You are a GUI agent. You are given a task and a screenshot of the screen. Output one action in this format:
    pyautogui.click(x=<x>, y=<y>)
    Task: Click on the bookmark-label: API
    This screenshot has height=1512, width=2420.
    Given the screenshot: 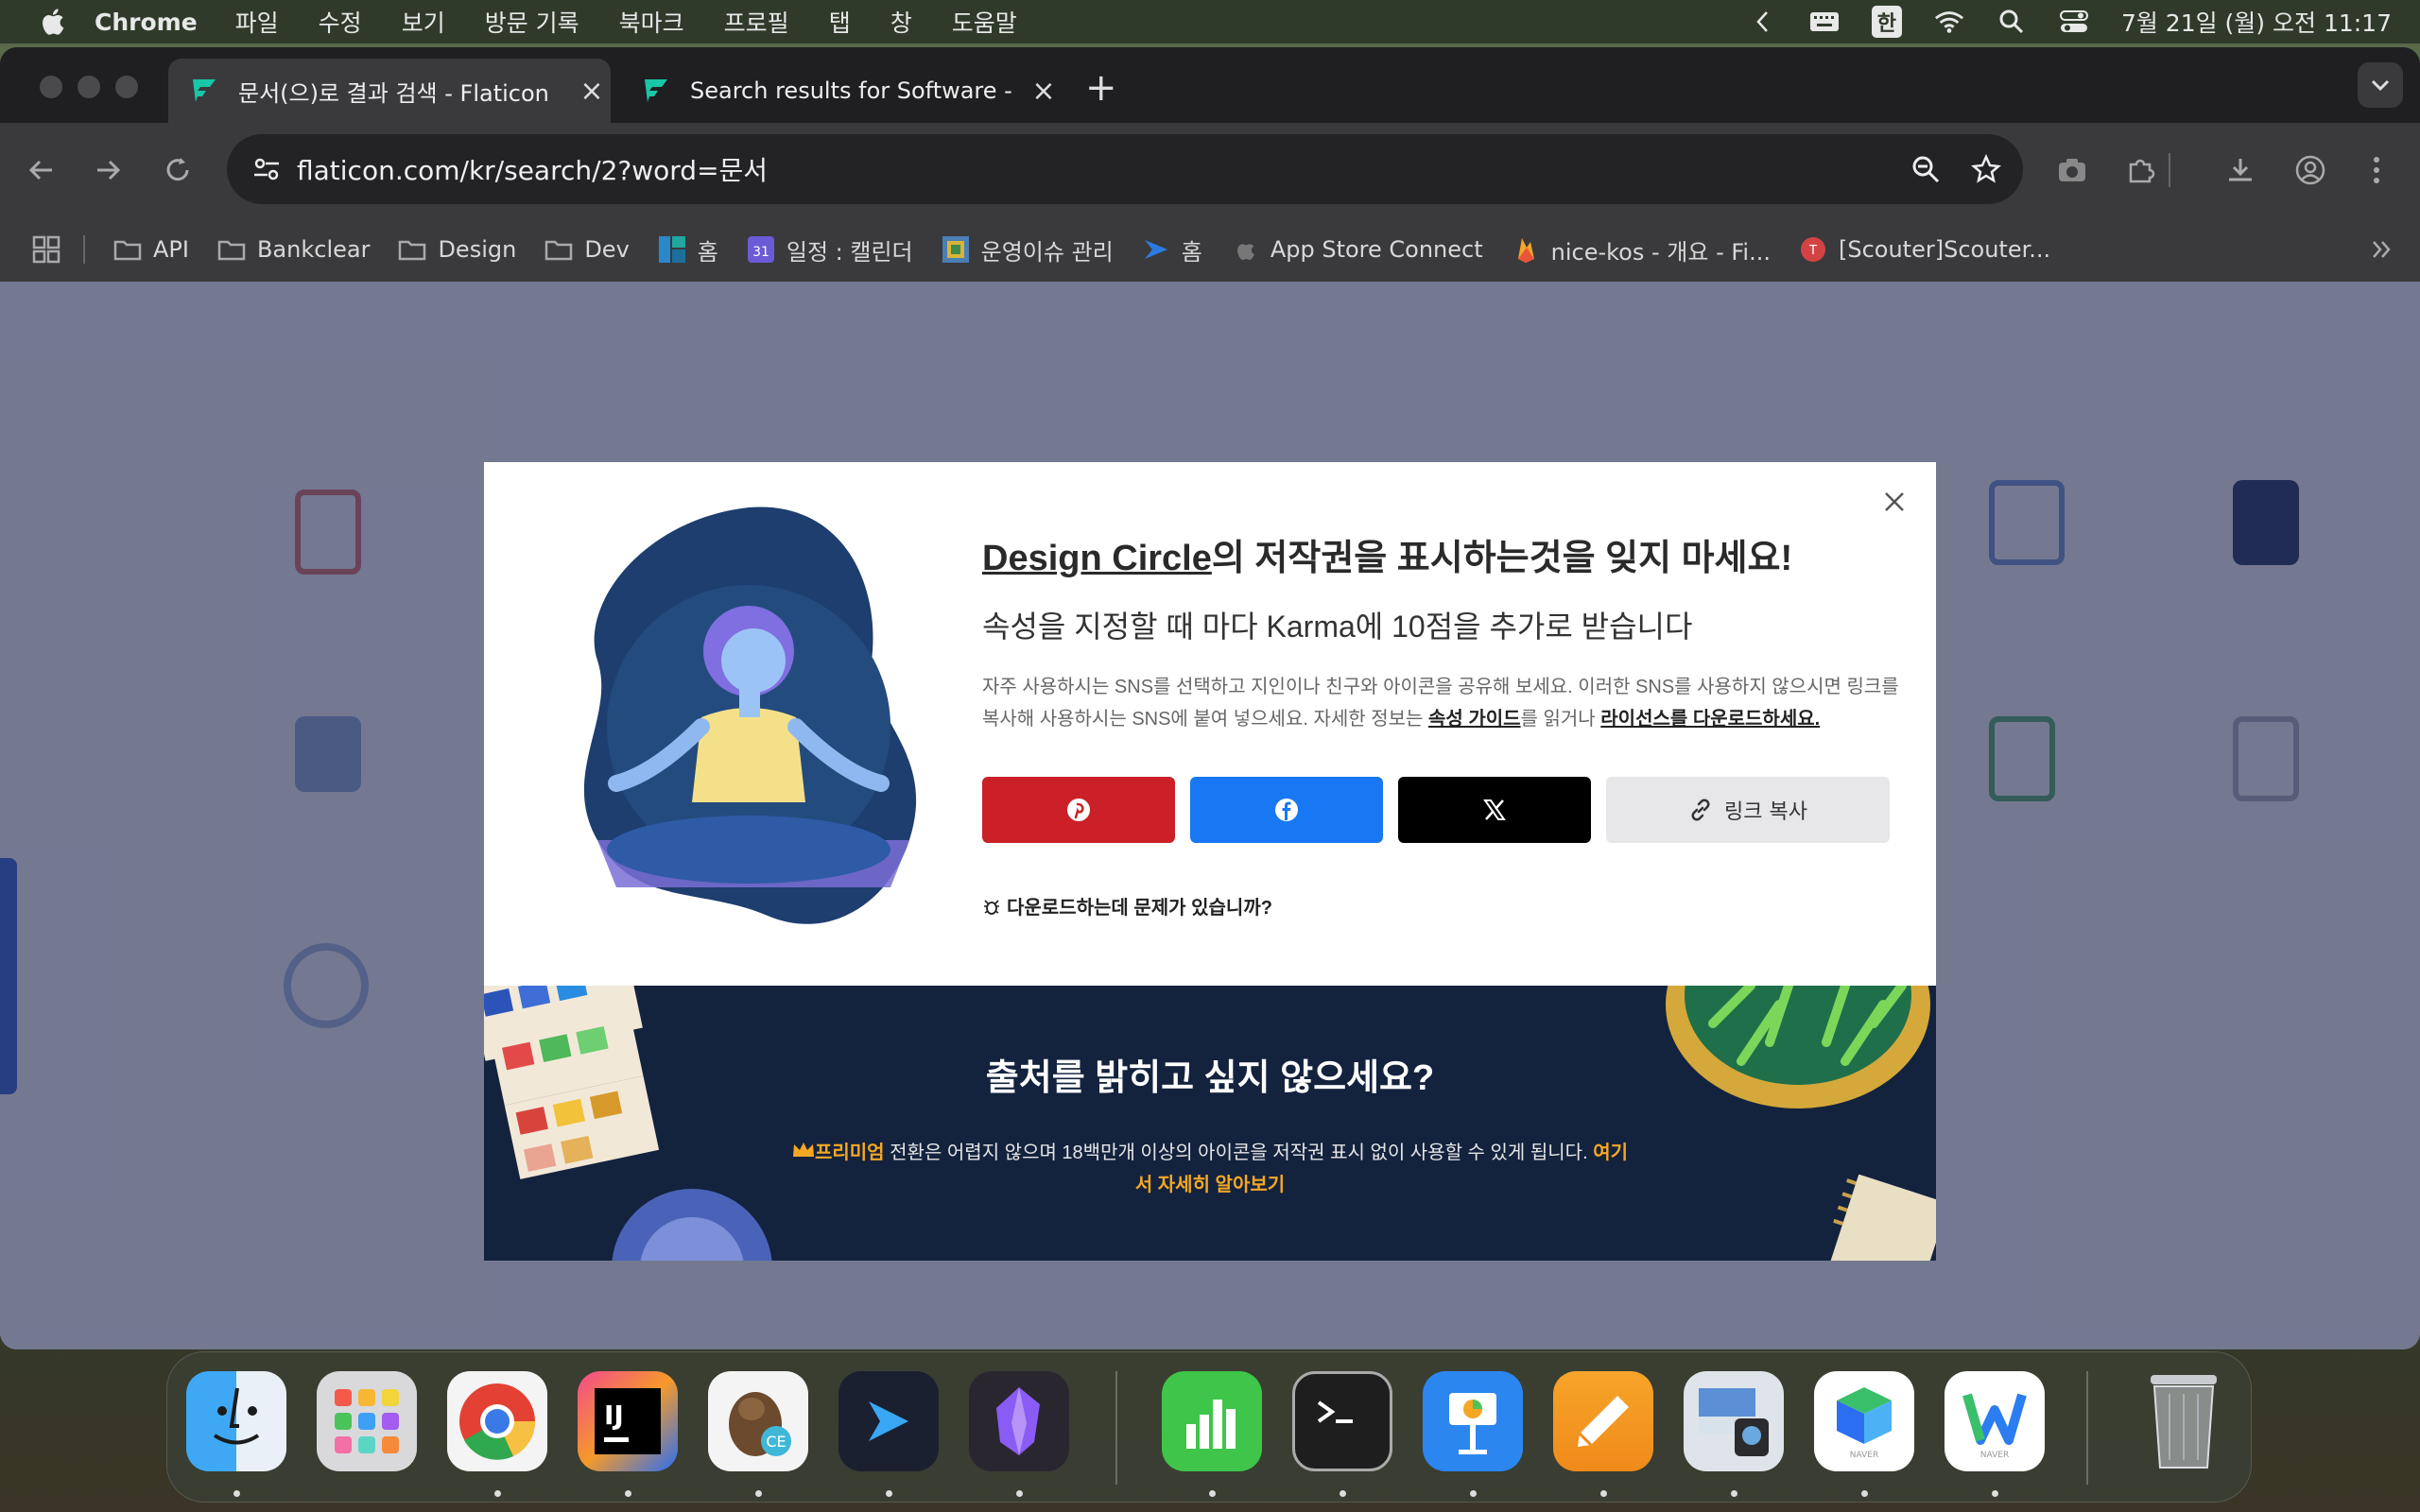 What is the action you would take?
    pyautogui.click(x=171, y=249)
    